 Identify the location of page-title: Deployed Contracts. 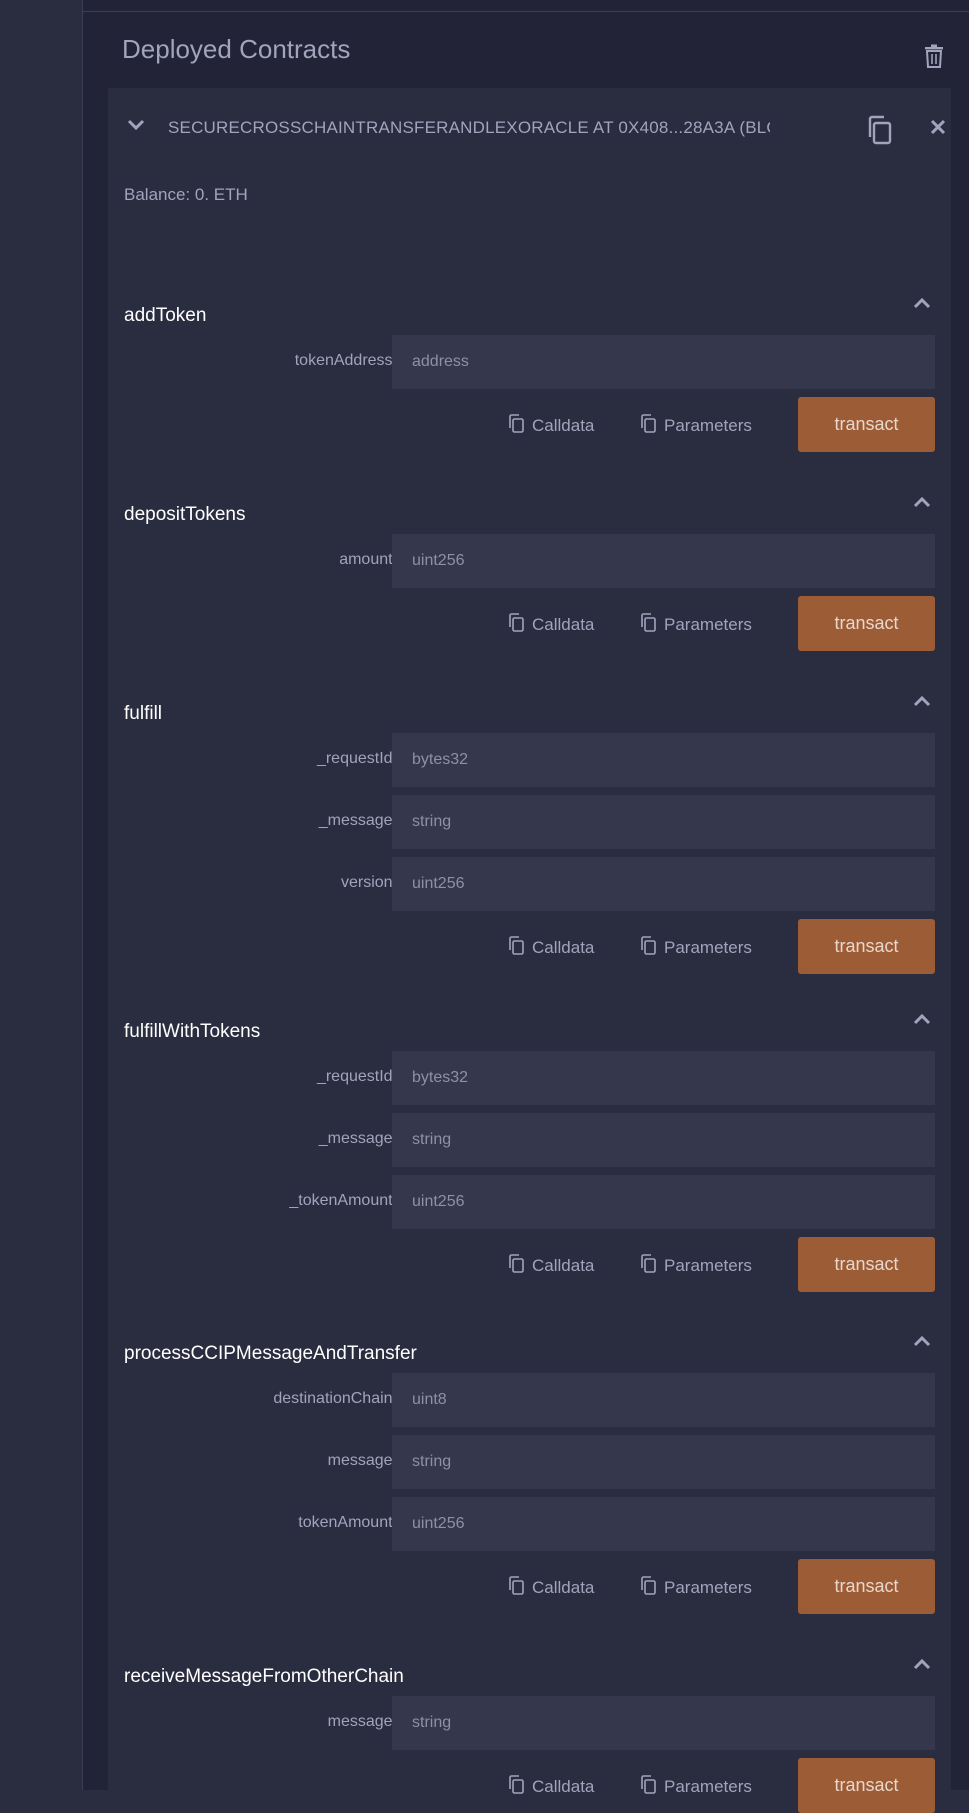
(236, 49).